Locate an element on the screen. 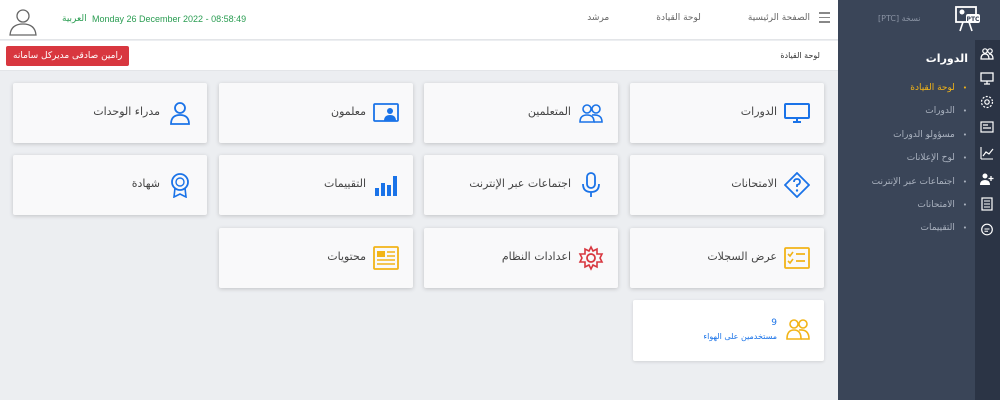 This screenshot has width=1000, height=400. breadcrumb: لوحة القيادة is located at coordinates (800, 55).